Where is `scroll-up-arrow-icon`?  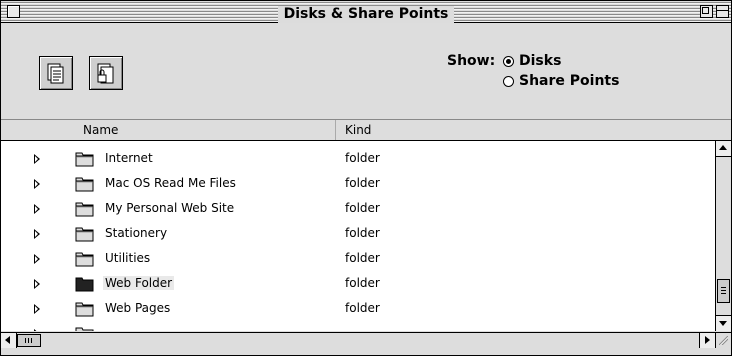 scroll-up-arrow-icon is located at coordinates (723, 149).